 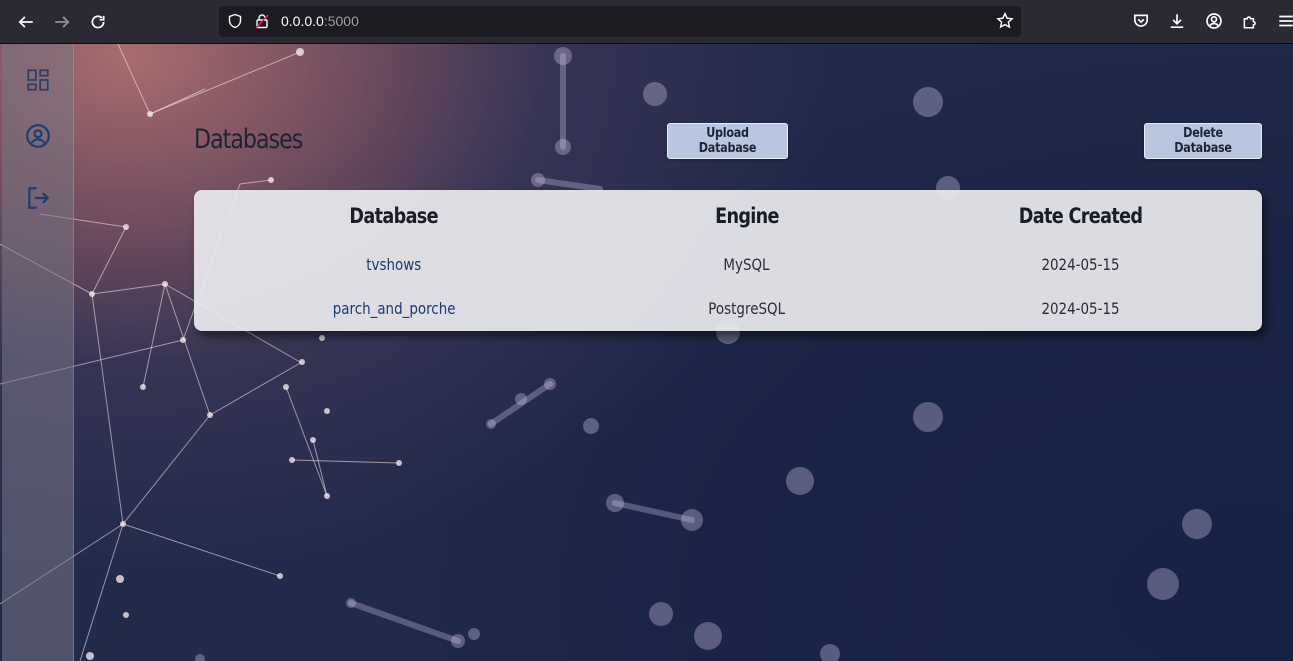 I want to click on delete-database-button: Delete Database, so click(x=1203, y=141).